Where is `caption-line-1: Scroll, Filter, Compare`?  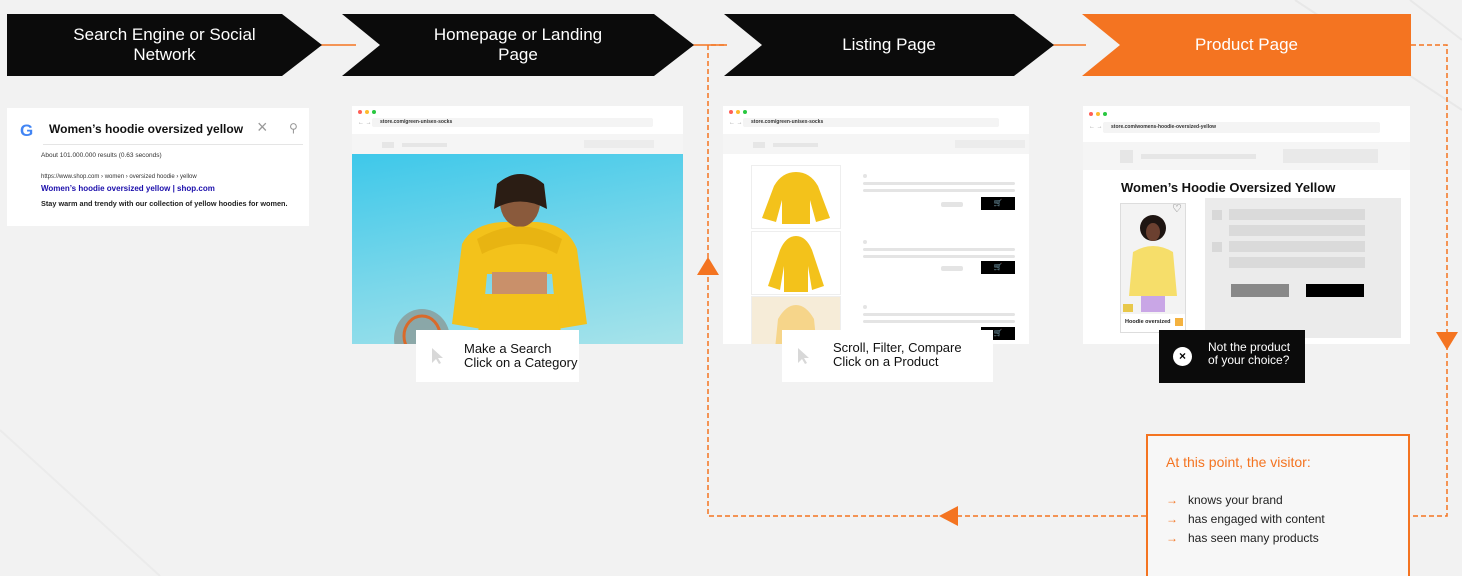
caption-line-1: Scroll, Filter, Compare is located at coordinates (897, 347).